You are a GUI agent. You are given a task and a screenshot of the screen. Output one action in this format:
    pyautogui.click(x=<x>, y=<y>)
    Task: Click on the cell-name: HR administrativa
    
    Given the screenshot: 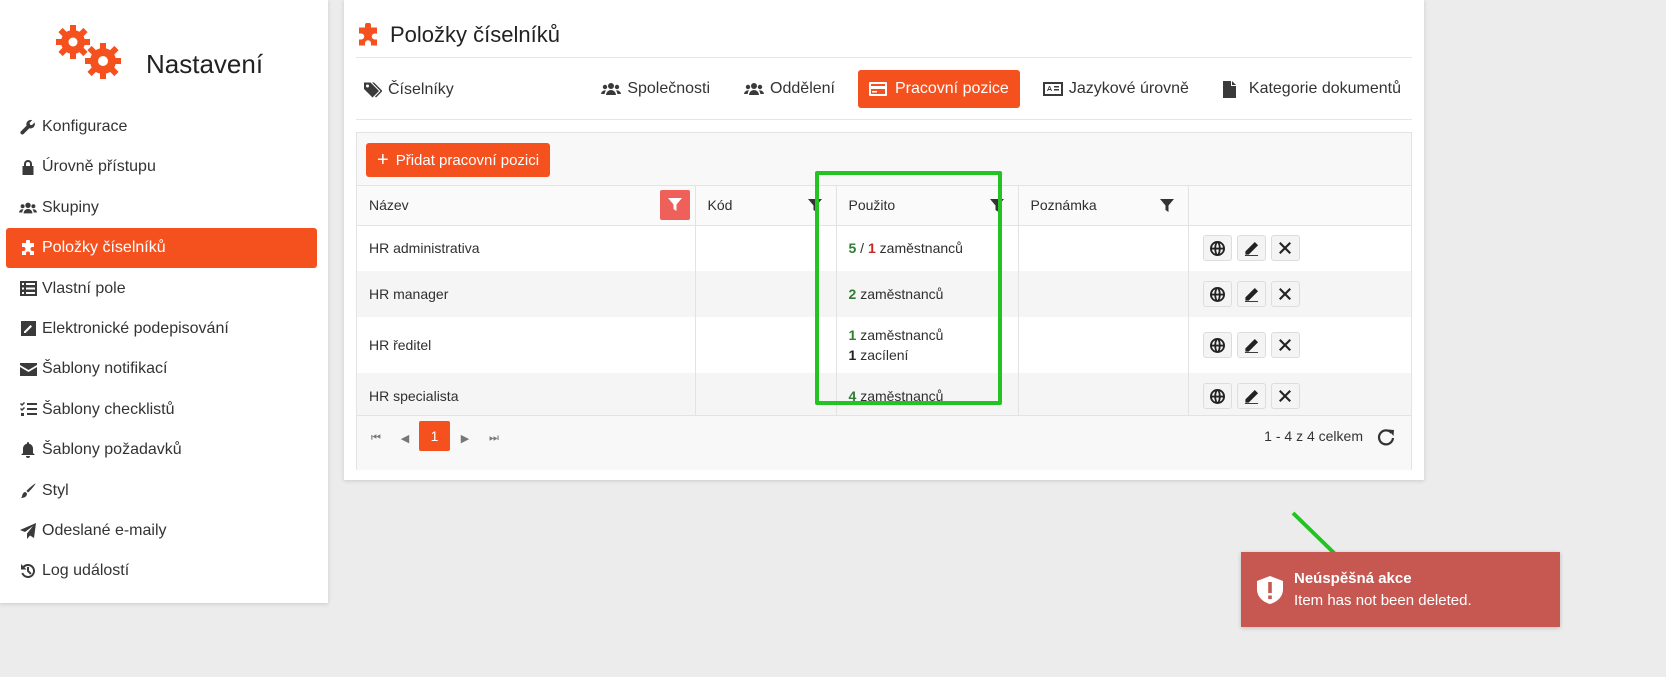 What is the action you would take?
    pyautogui.click(x=424, y=248)
    